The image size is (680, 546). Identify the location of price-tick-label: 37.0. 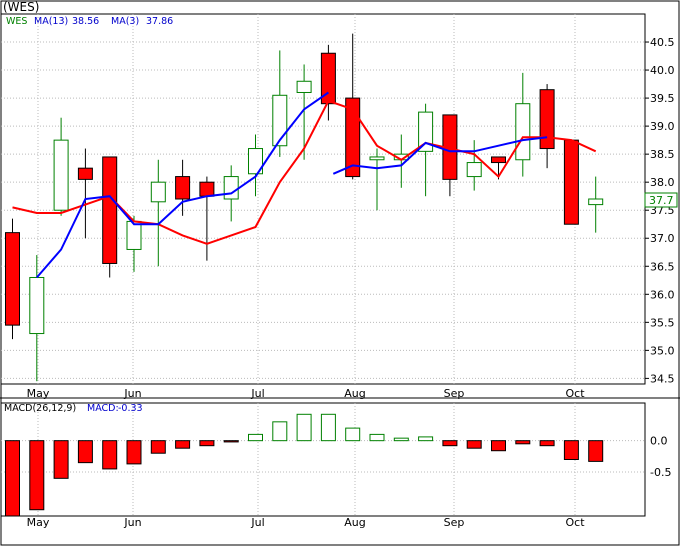
(662, 238).